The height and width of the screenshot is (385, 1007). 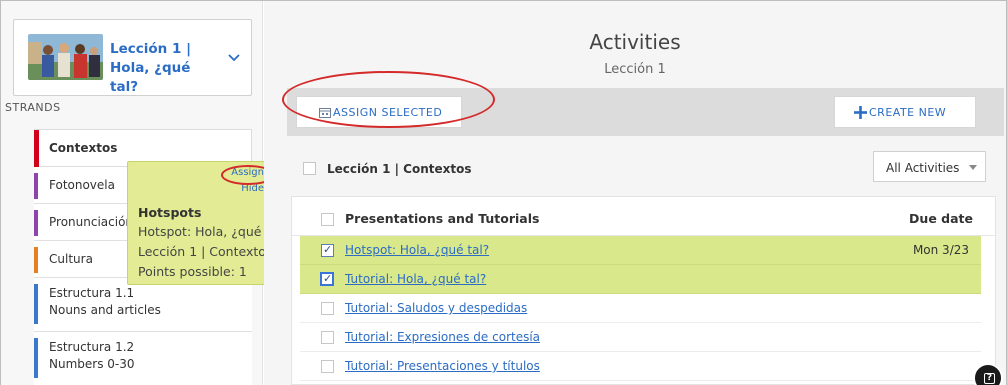 What do you see at coordinates (442, 366) in the screenshot?
I see `activity-link: Tutorial: Presentaciones y títulos` at bounding box center [442, 366].